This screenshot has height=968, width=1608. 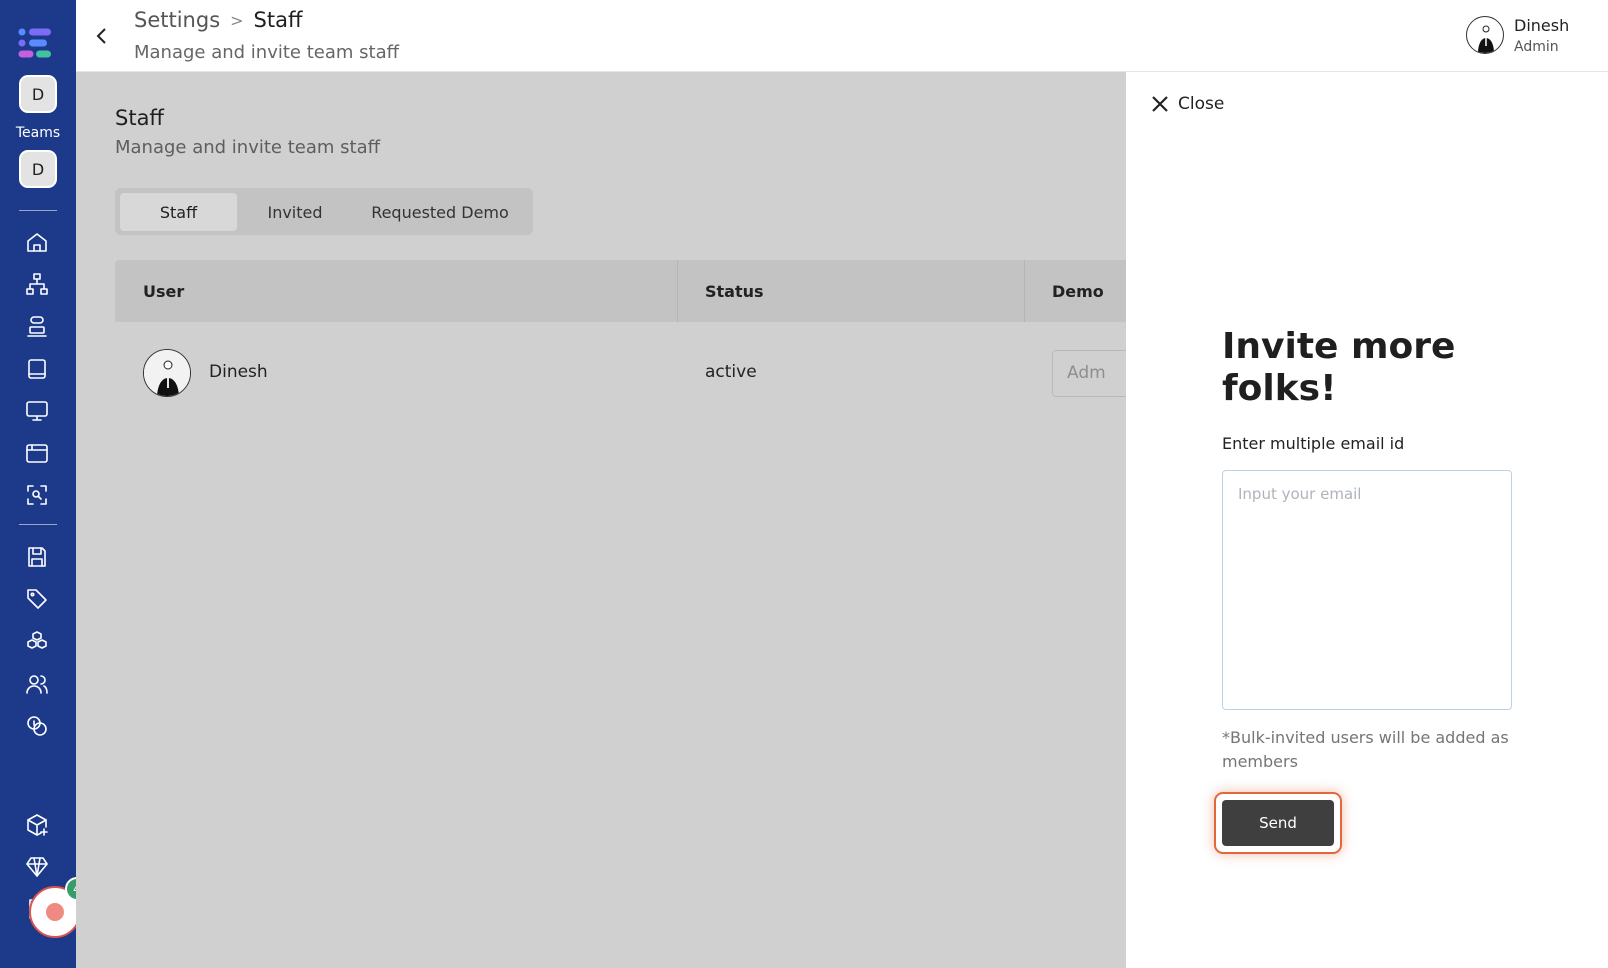 What do you see at coordinates (1339, 367) in the screenshot?
I see `invite-title: Invite more folks!` at bounding box center [1339, 367].